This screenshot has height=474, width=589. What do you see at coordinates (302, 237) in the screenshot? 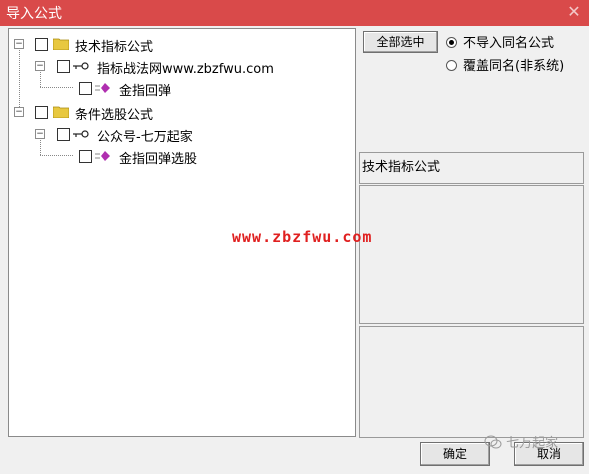
I see `watermark-text: www.zbzfwu.com` at bounding box center [302, 237].